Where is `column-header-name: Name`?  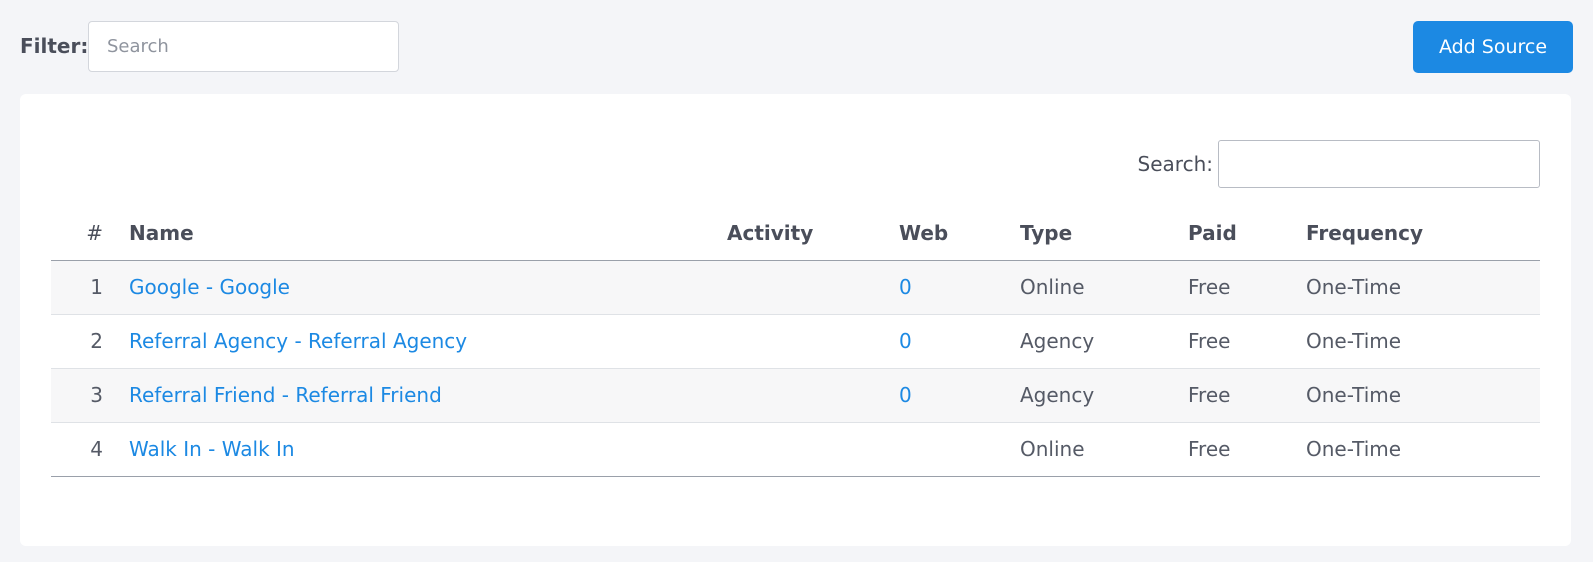
column-header-name: Name is located at coordinates (428, 233).